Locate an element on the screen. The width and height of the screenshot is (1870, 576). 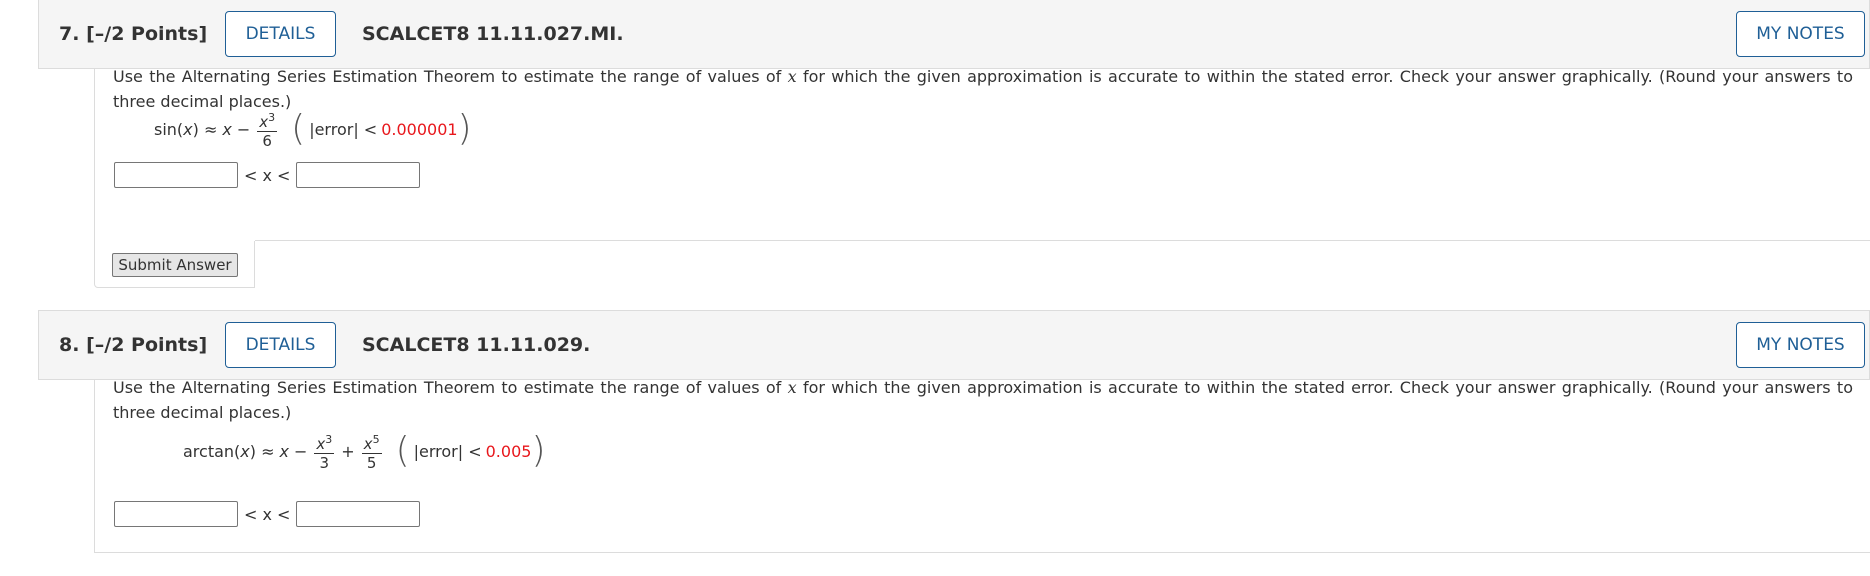
error-bound: 0.005 is located at coordinates (508, 451).